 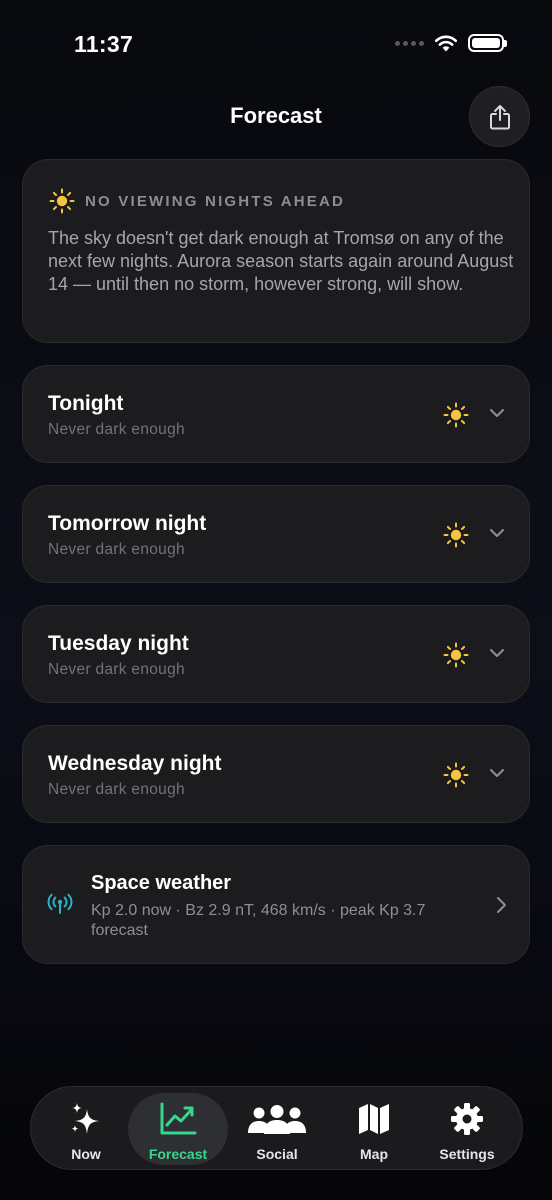 What do you see at coordinates (409, 43) in the screenshot?
I see `cellular-signal-icon` at bounding box center [409, 43].